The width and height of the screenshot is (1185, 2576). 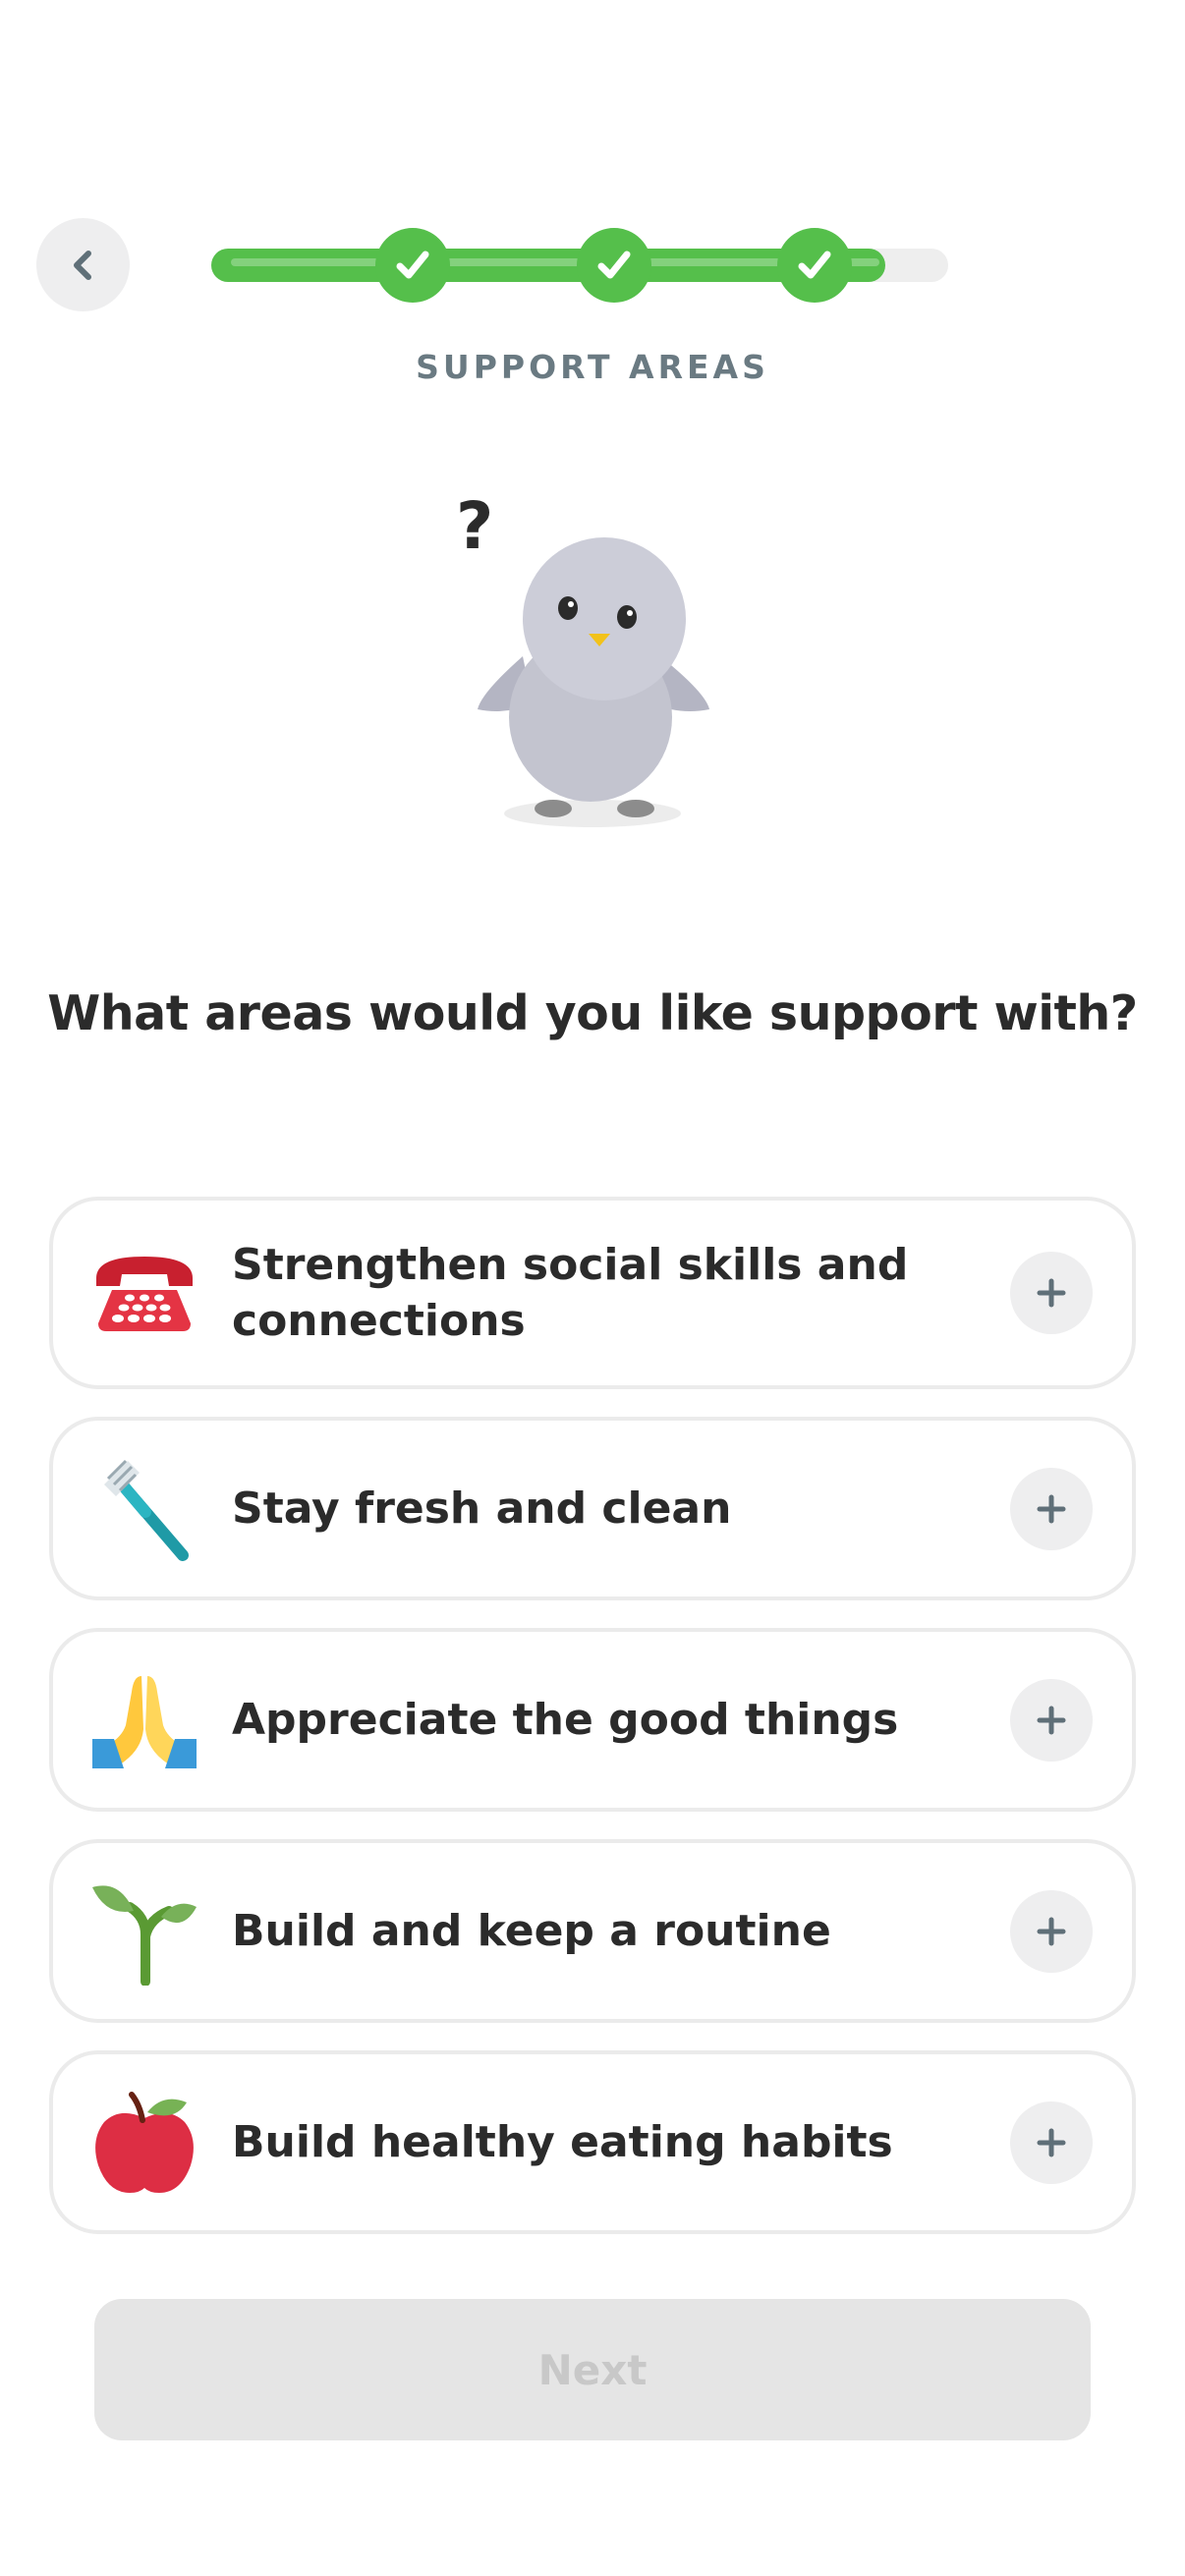 I want to click on telephone-icon, so click(x=144, y=1293).